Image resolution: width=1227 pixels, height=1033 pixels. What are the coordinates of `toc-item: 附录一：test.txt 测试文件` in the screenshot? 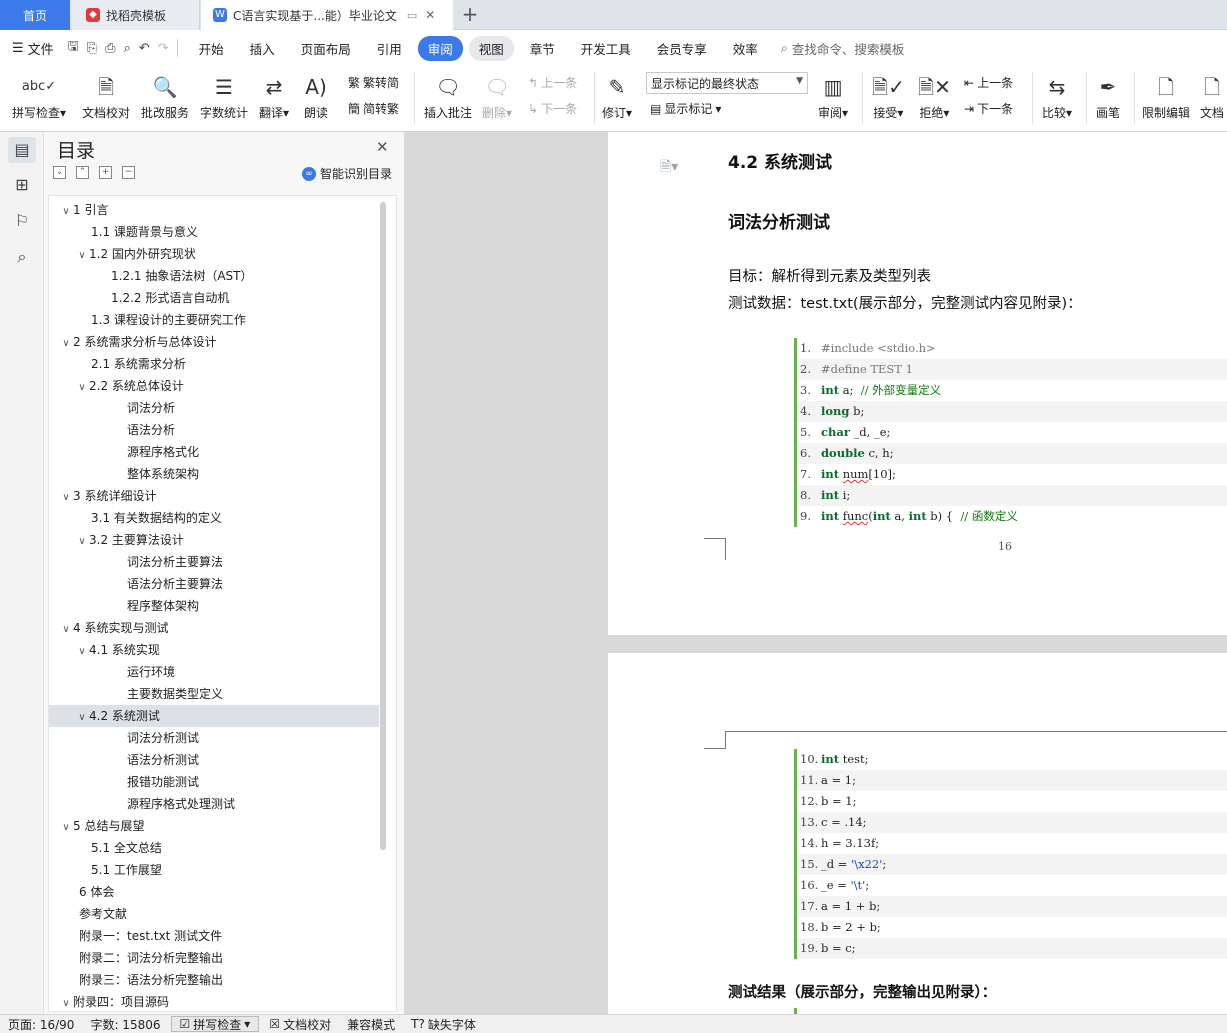 It's located at (214, 936).